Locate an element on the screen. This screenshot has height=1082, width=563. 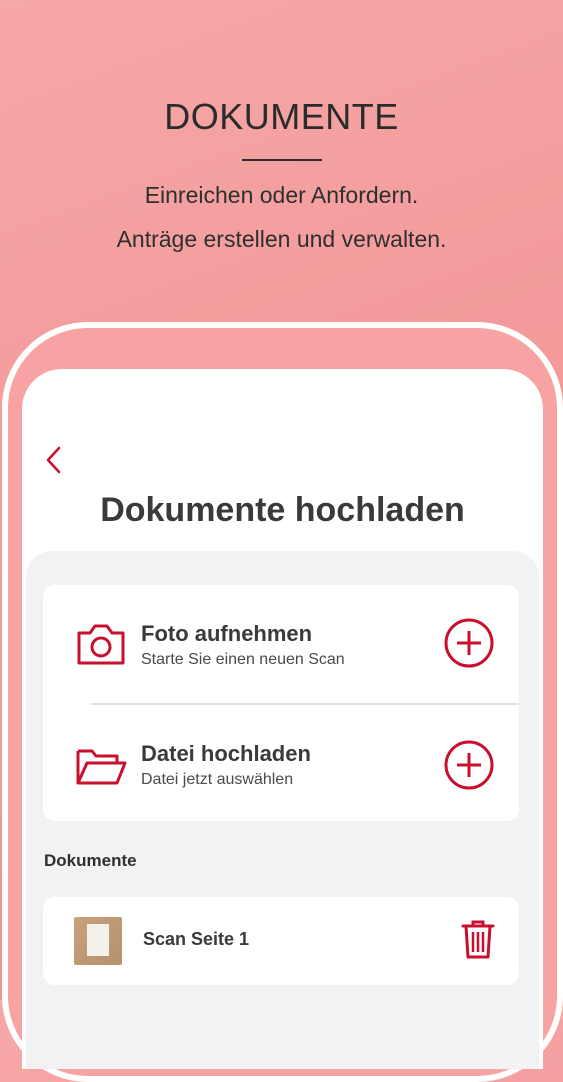
folder-icon is located at coordinates (101, 767).